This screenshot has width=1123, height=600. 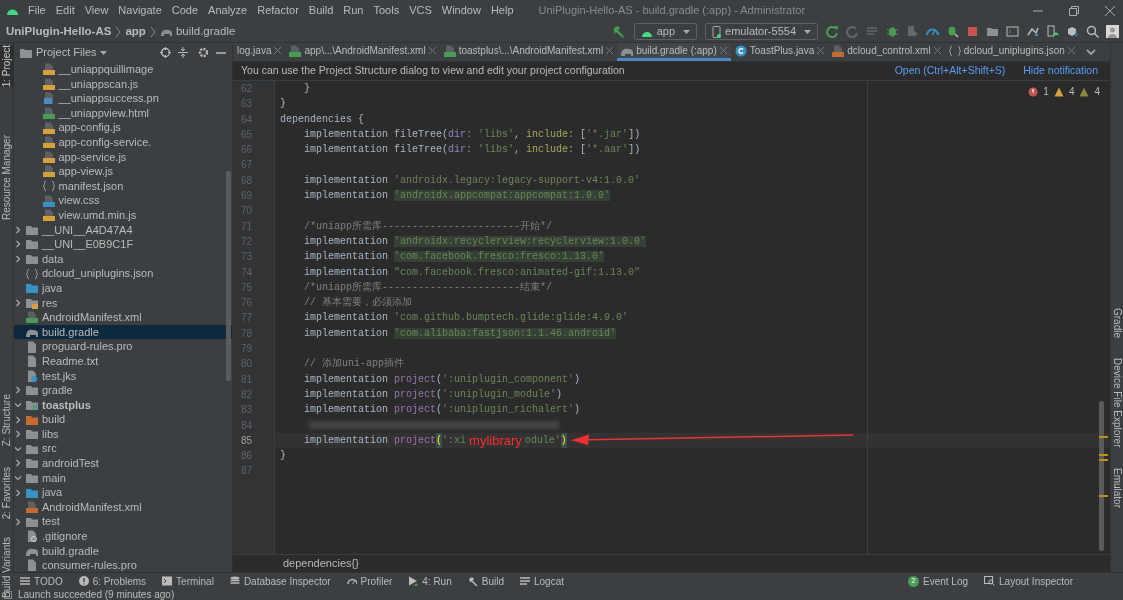 I want to click on device-dropdown: emulator-5554, so click(x=761, y=31).